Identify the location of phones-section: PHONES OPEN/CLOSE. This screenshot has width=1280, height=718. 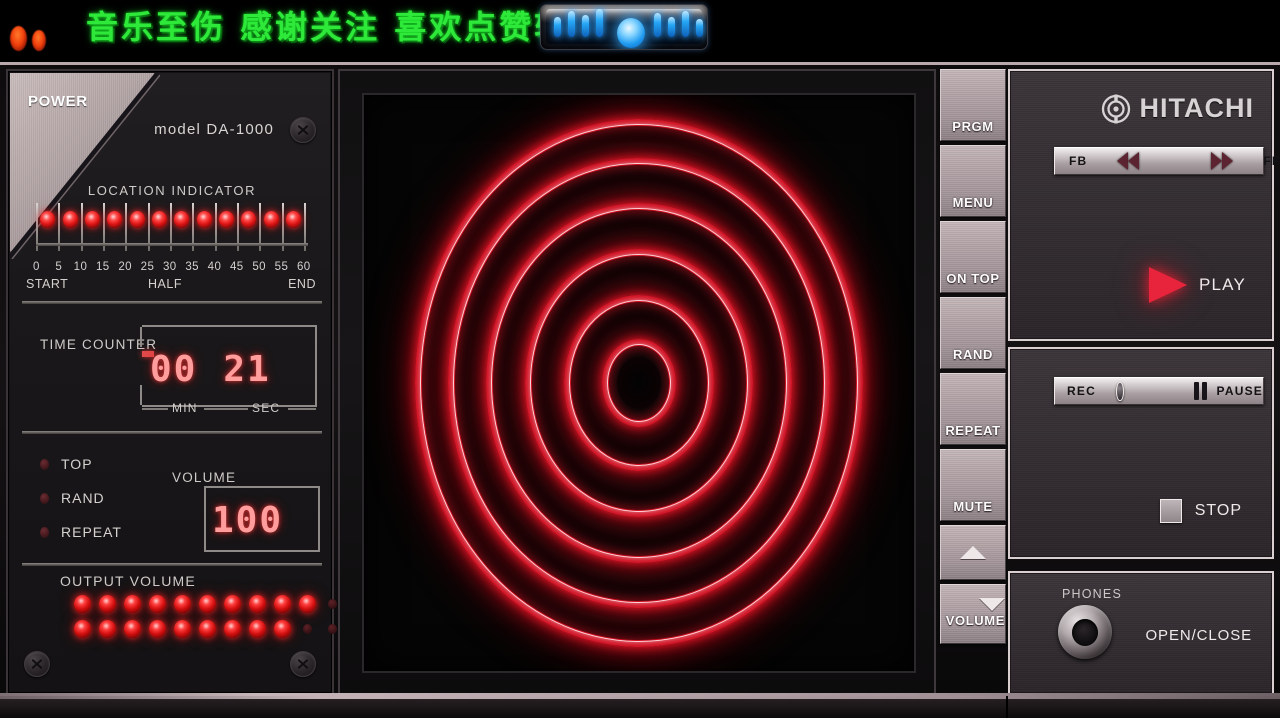
(1141, 633).